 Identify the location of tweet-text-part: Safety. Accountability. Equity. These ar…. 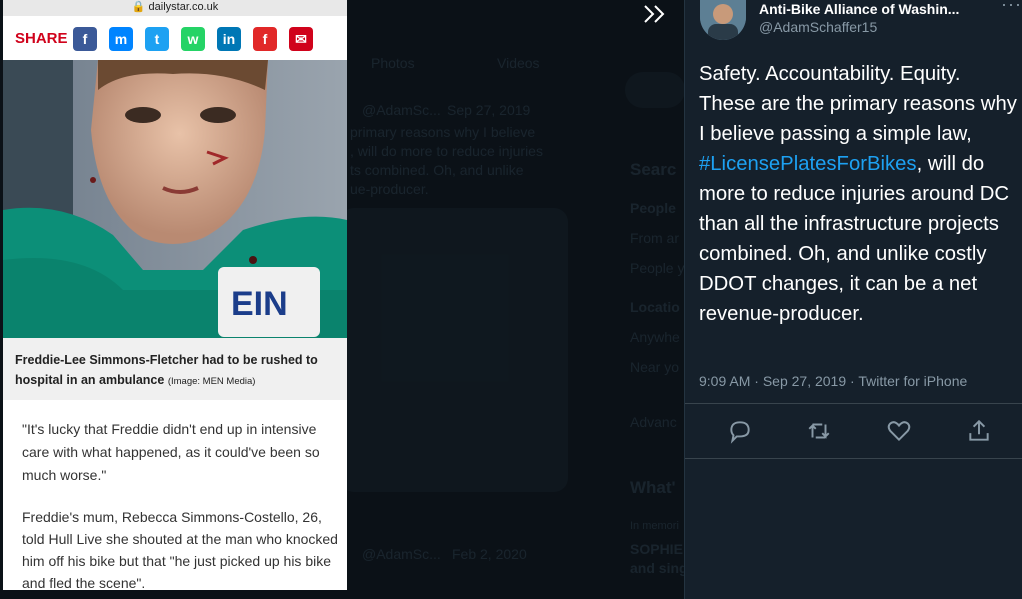
(858, 104).